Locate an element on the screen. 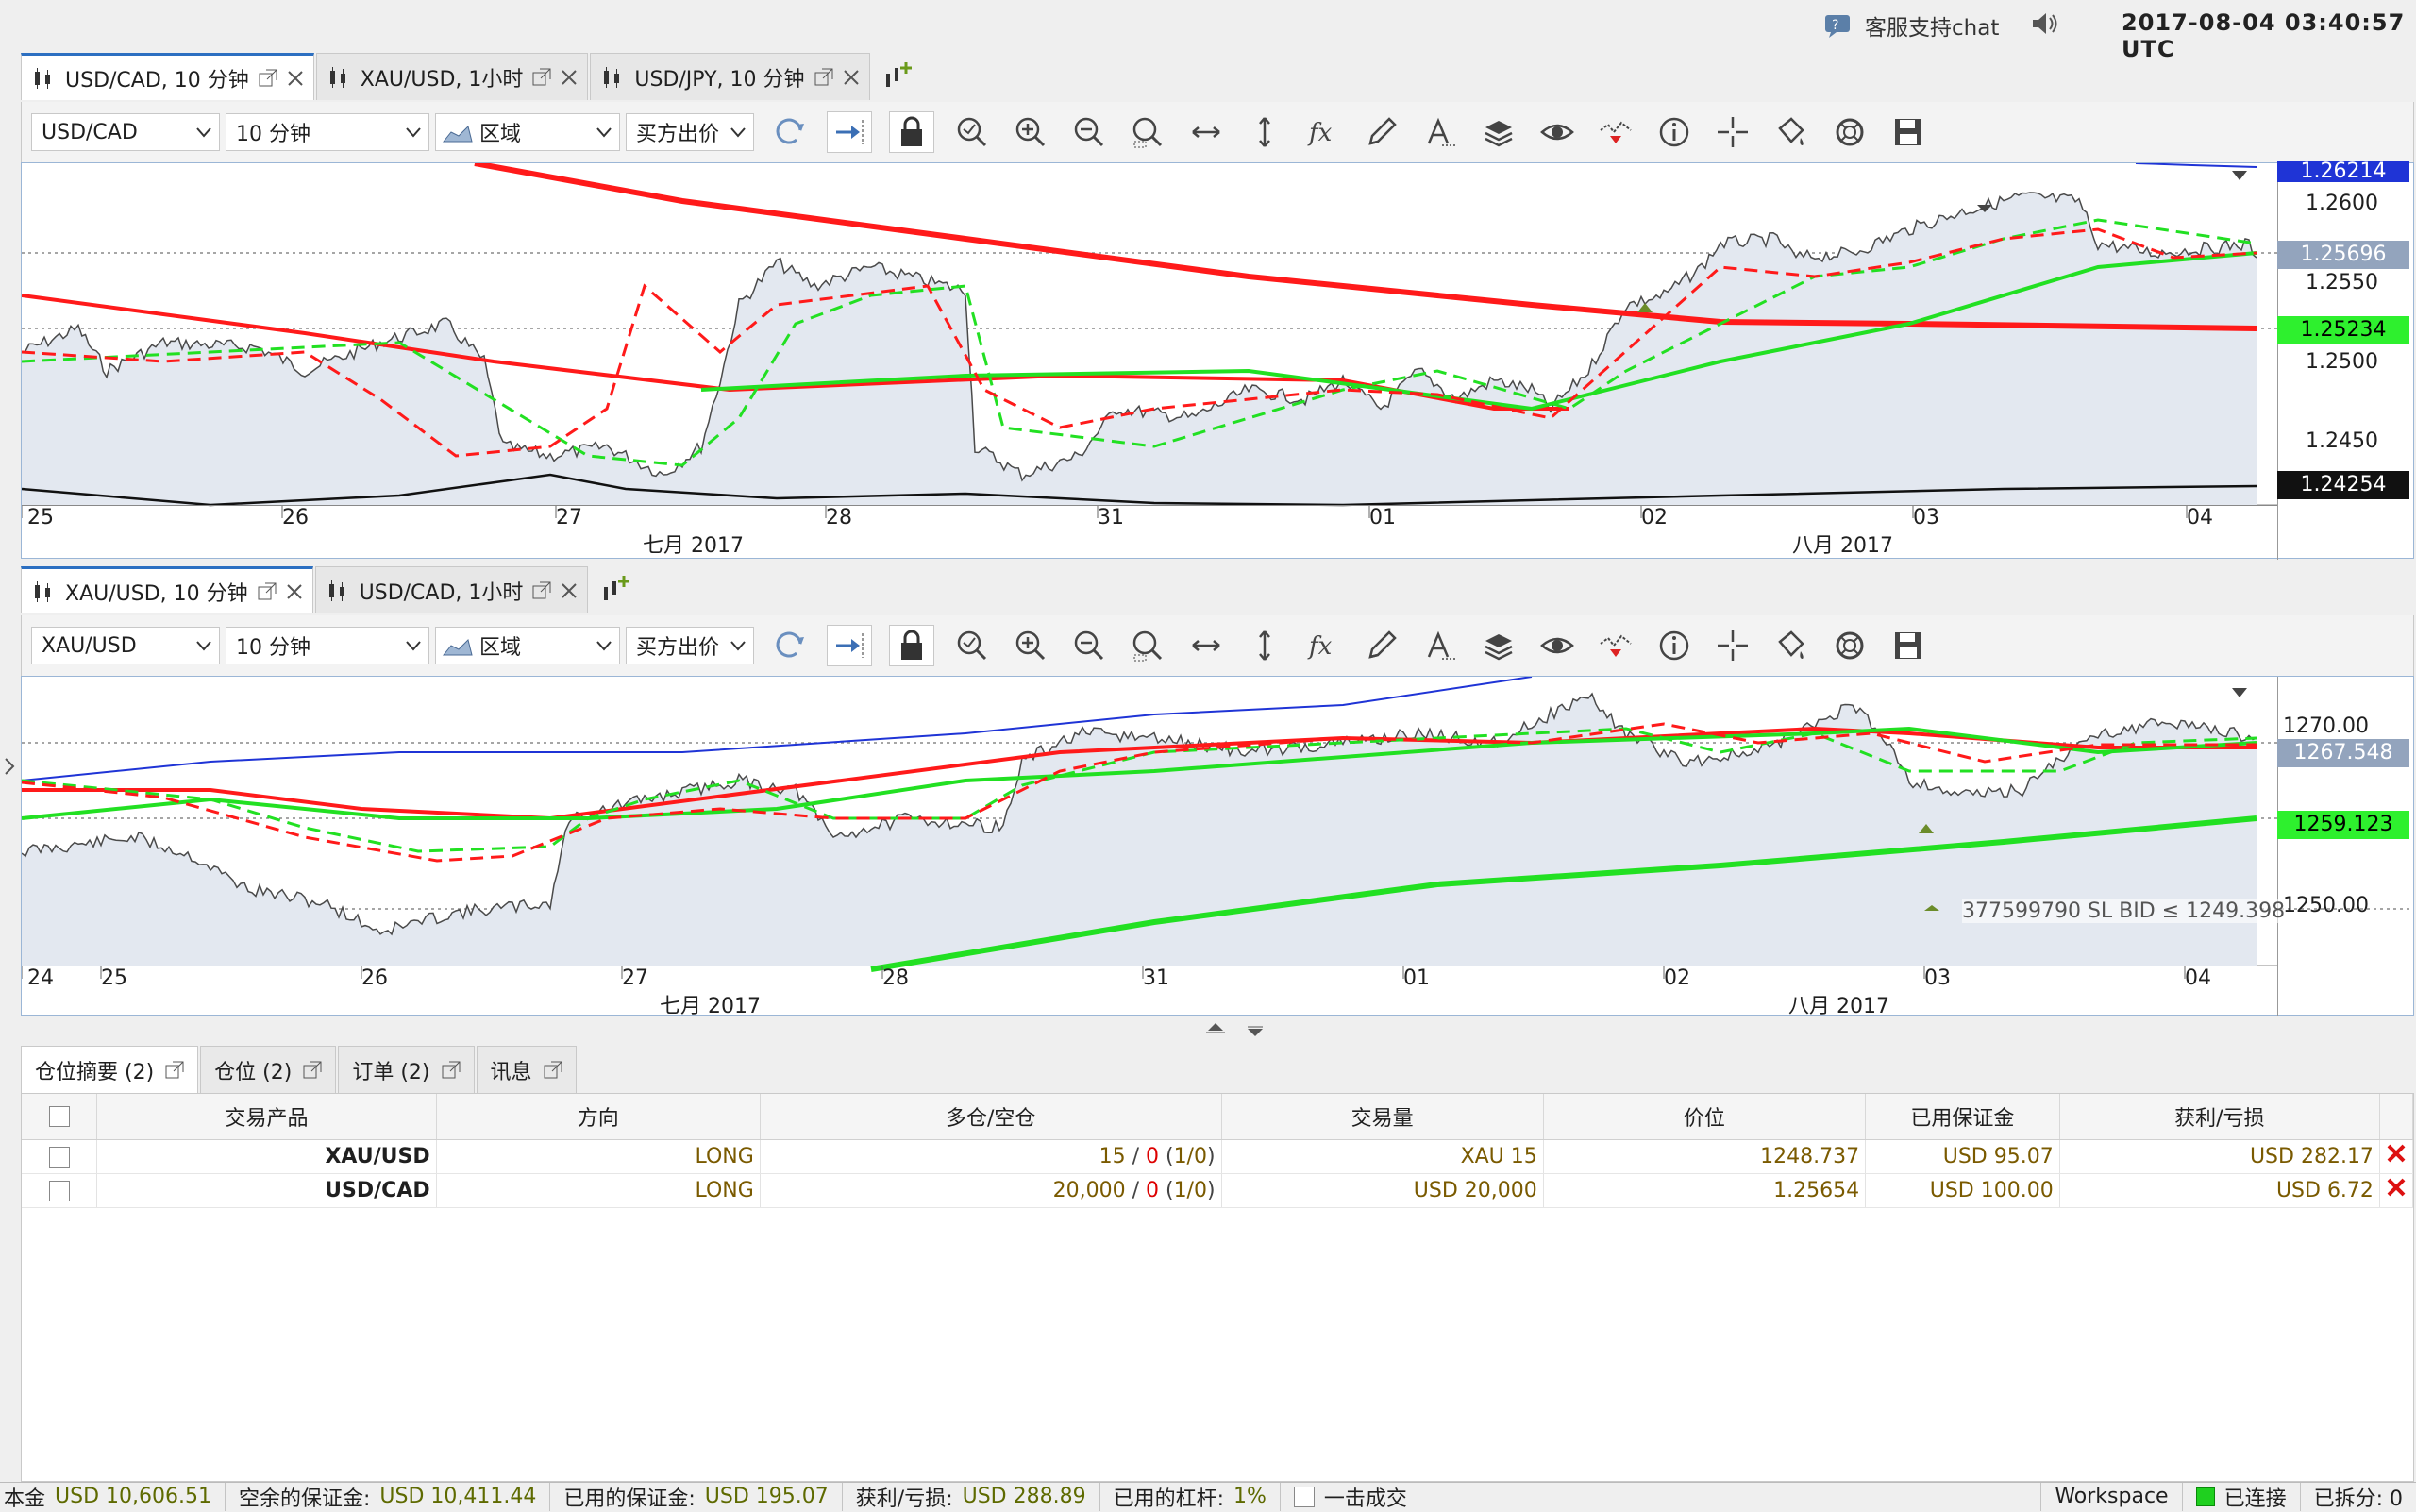 The image size is (2416, 1512). support-chat-link: ? 客服支持chat is located at coordinates (1911, 25).